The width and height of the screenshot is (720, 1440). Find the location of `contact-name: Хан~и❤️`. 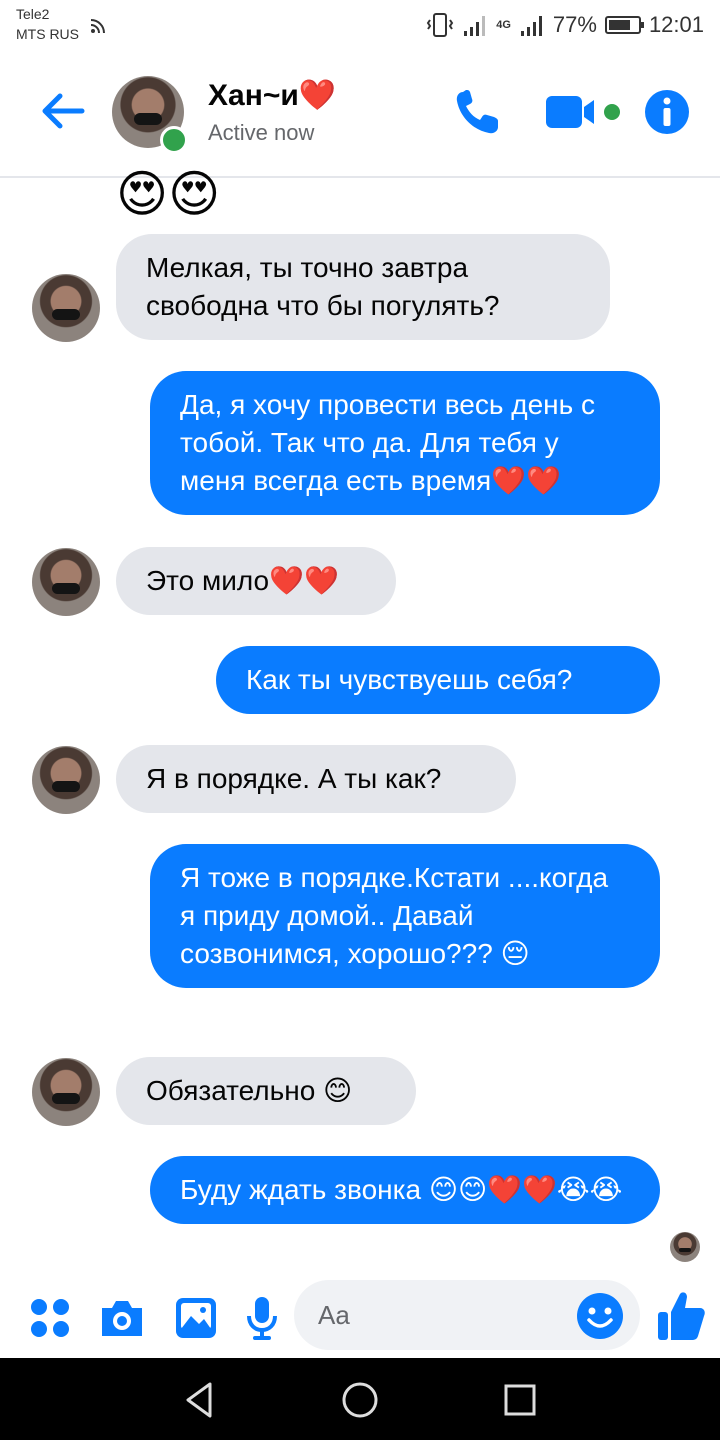

contact-name: Хан~и❤️ is located at coordinates (272, 95).